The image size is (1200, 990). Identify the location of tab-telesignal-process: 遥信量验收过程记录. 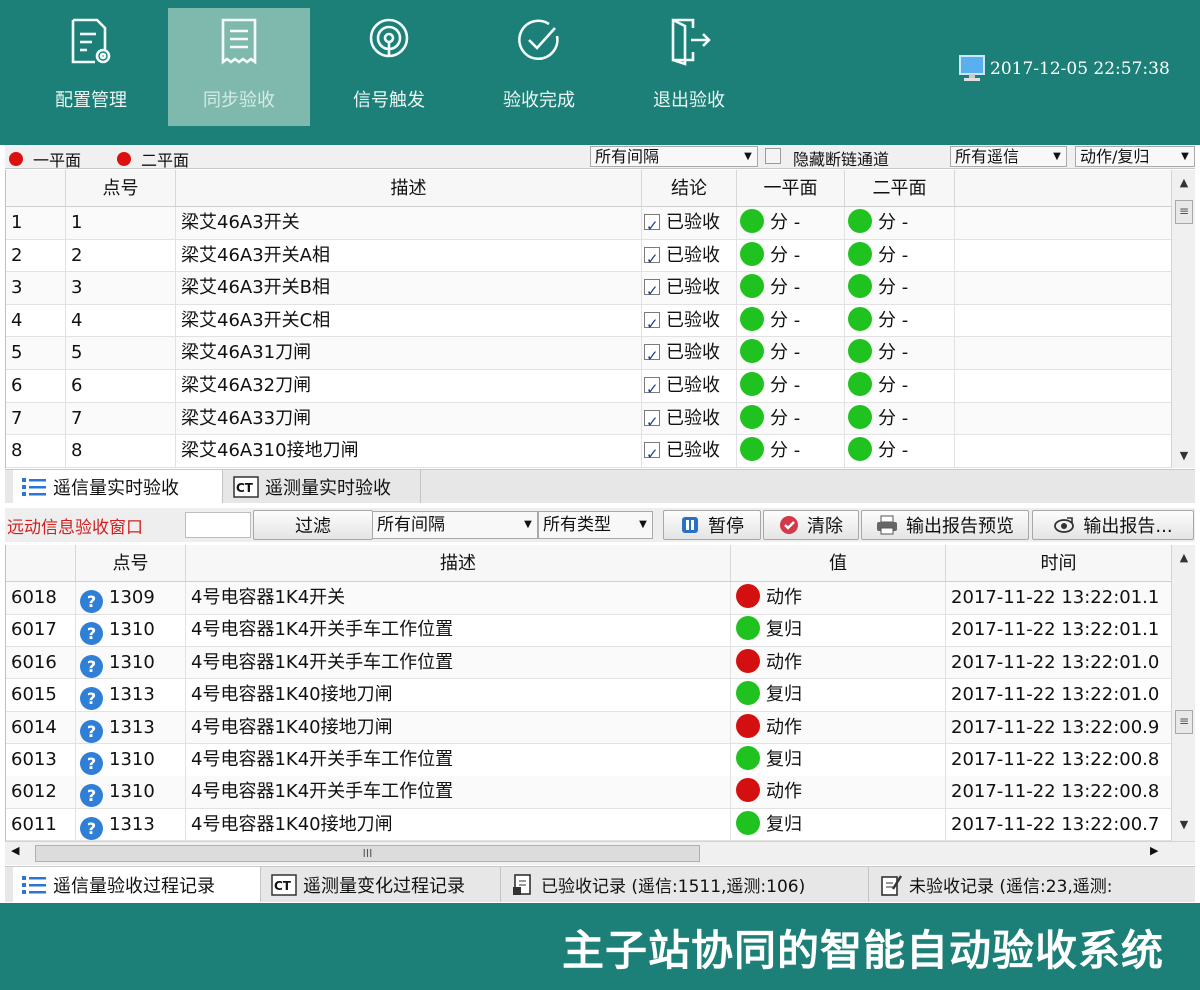
(137, 884).